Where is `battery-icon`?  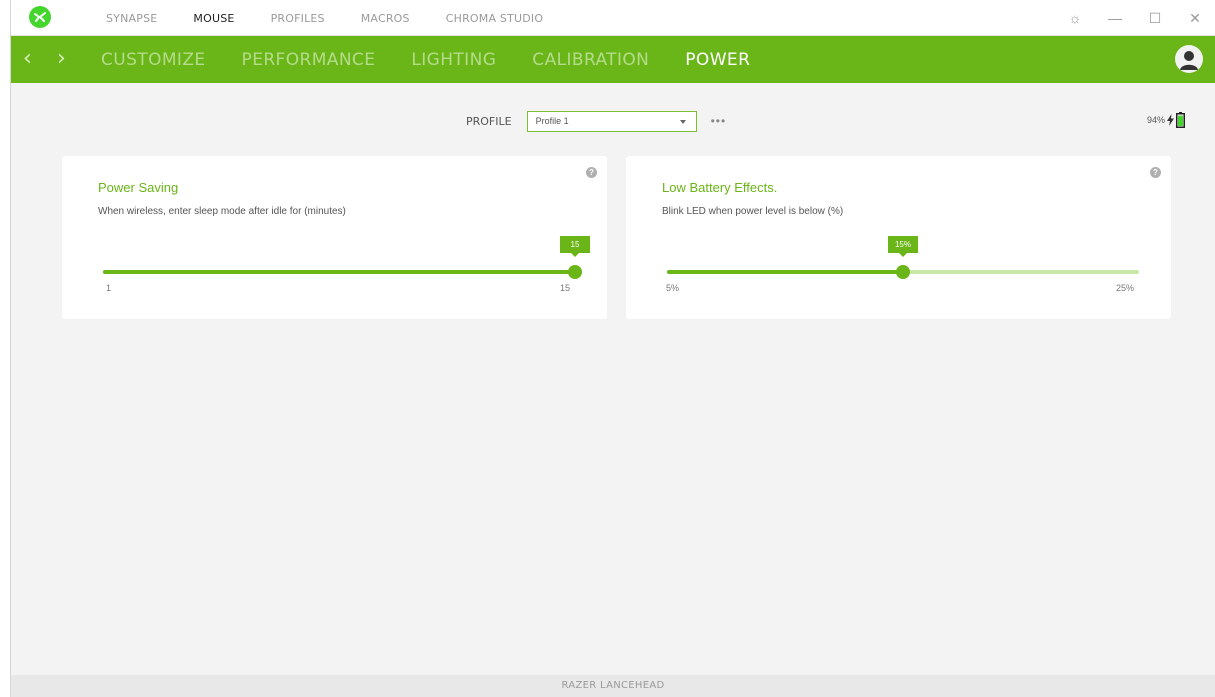 battery-icon is located at coordinates (1180, 120).